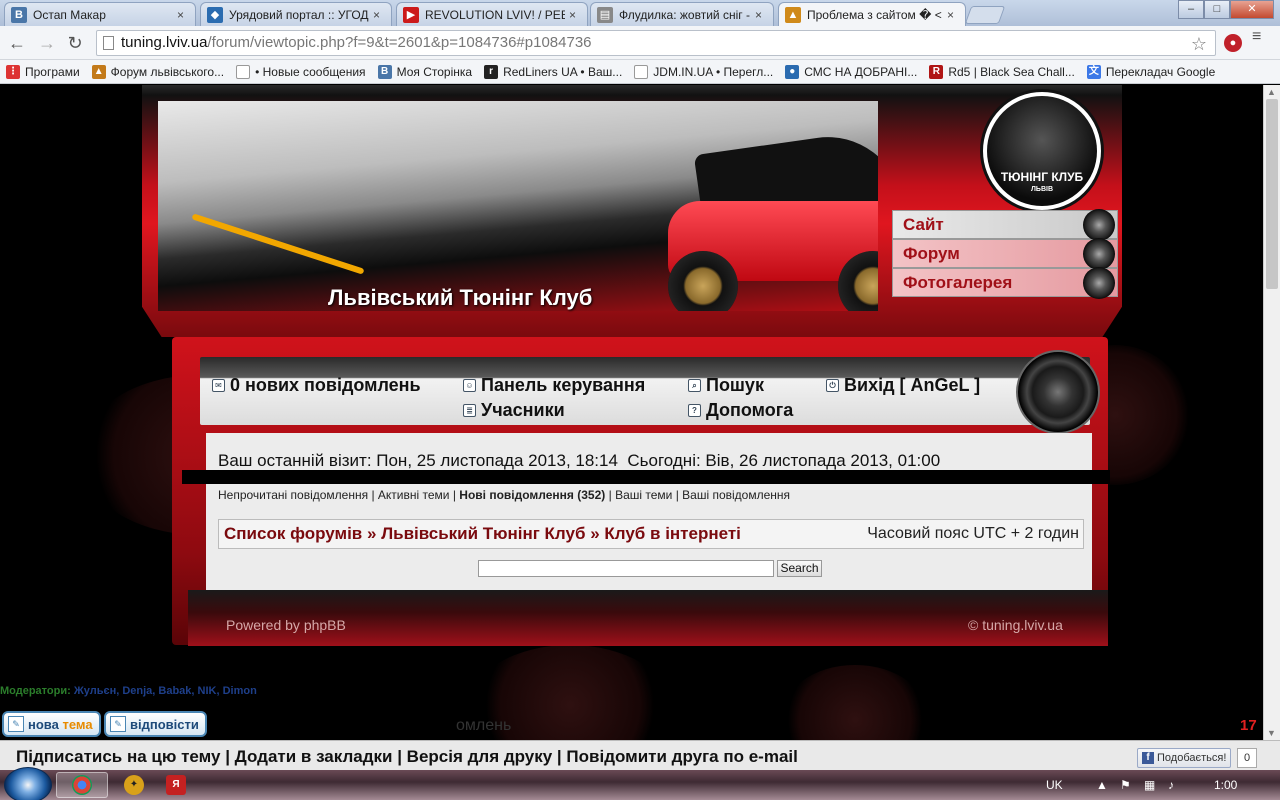 The height and width of the screenshot is (800, 1280). Describe the element at coordinates (1054, 785) in the screenshot. I see `language-indicator: UK` at that location.